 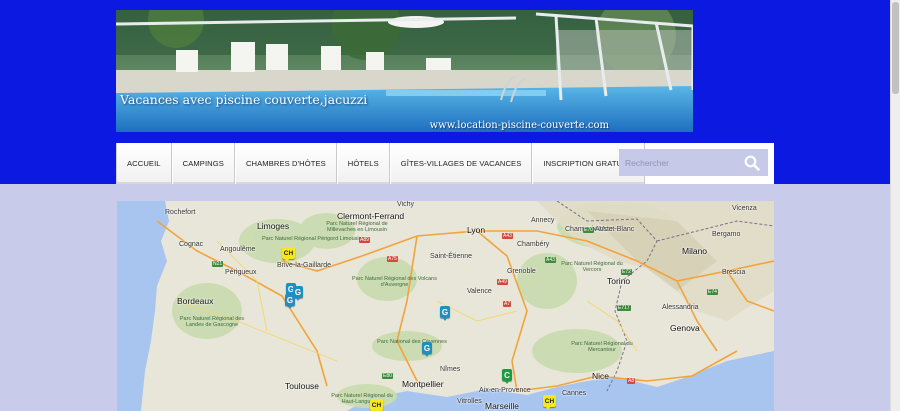 What do you see at coordinates (451, 256) in the screenshot?
I see `city-label: Saint-Étienne` at bounding box center [451, 256].